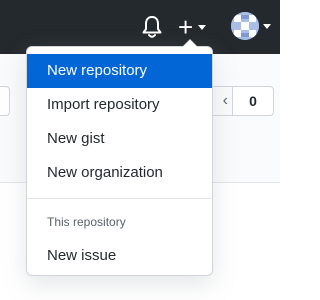 The image size is (320, 300). Describe the element at coordinates (119, 71) in the screenshot. I see `menu-item-new-repository: New repository` at that location.